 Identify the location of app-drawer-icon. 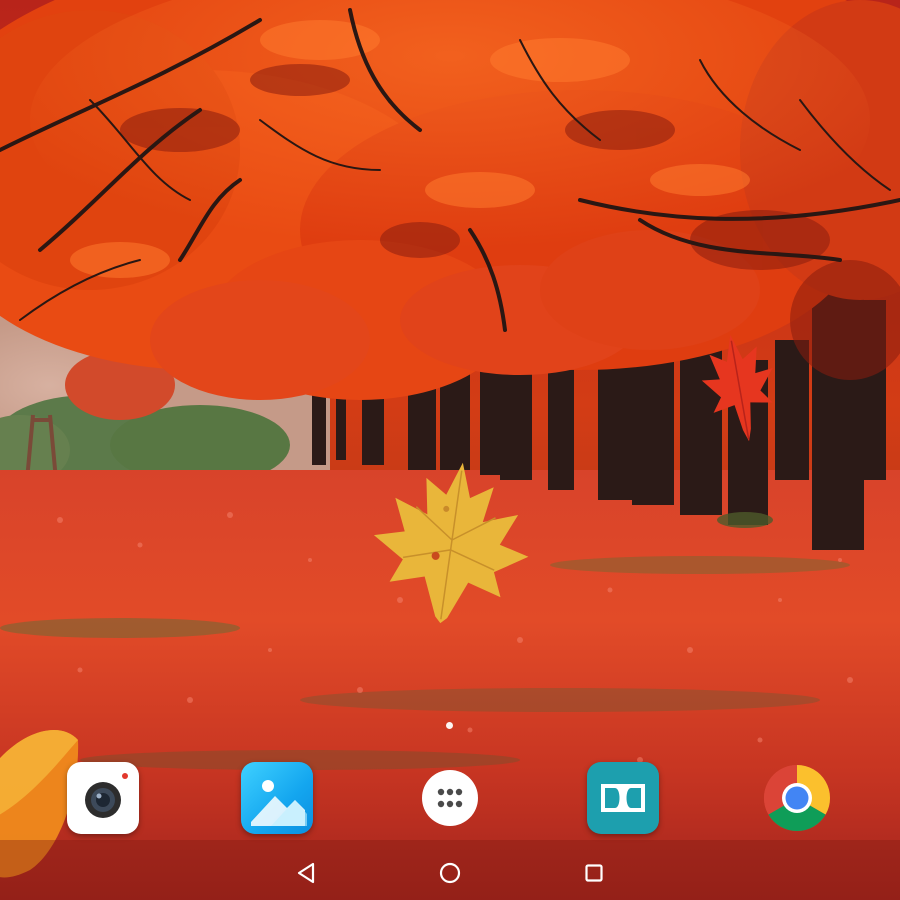
(450, 798).